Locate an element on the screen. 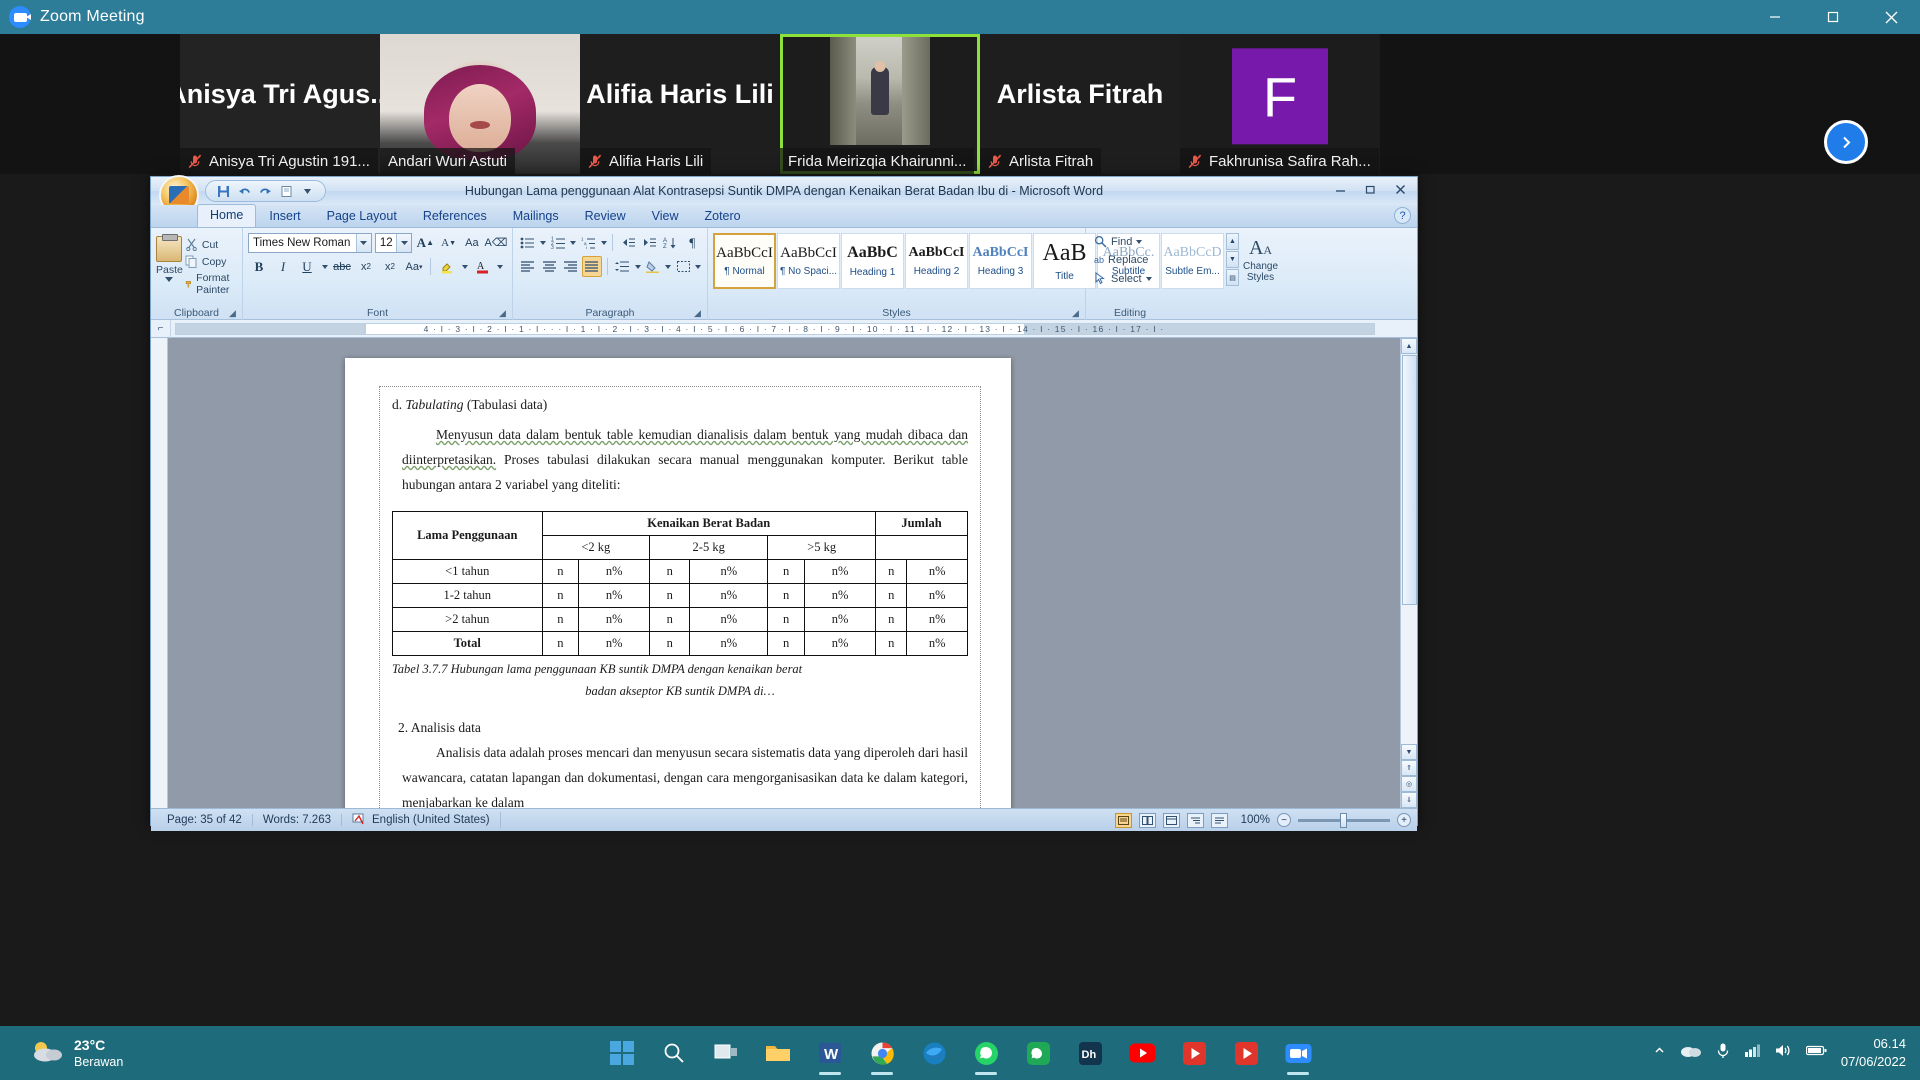 The height and width of the screenshot is (1080, 1920). text-highlight-color-button is located at coordinates (447, 266).